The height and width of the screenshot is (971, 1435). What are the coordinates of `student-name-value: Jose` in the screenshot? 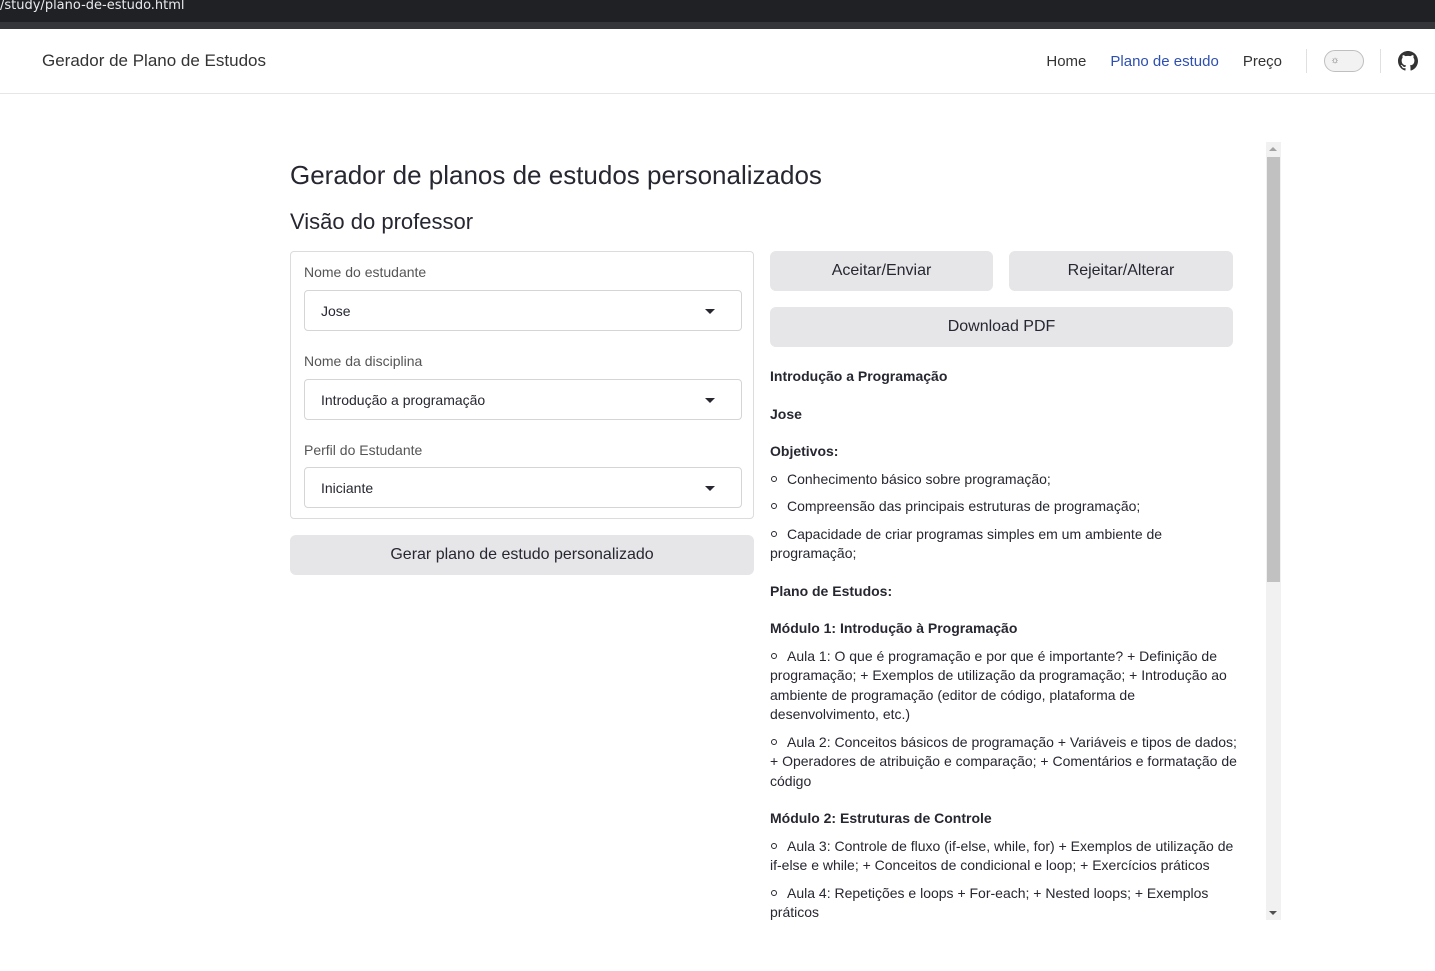 It's located at (336, 311).